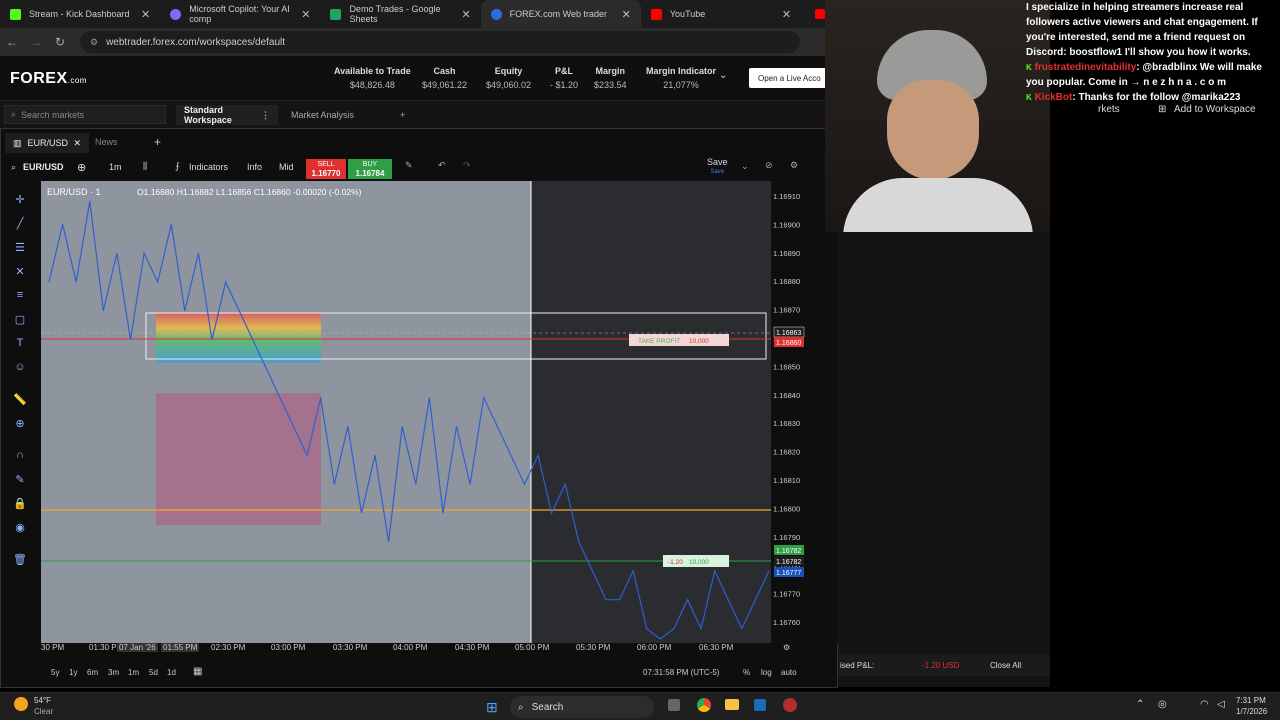 The height and width of the screenshot is (720, 1280). What do you see at coordinates (20, 504) in the screenshot?
I see `lock-icon: 🔒` at bounding box center [20, 504].